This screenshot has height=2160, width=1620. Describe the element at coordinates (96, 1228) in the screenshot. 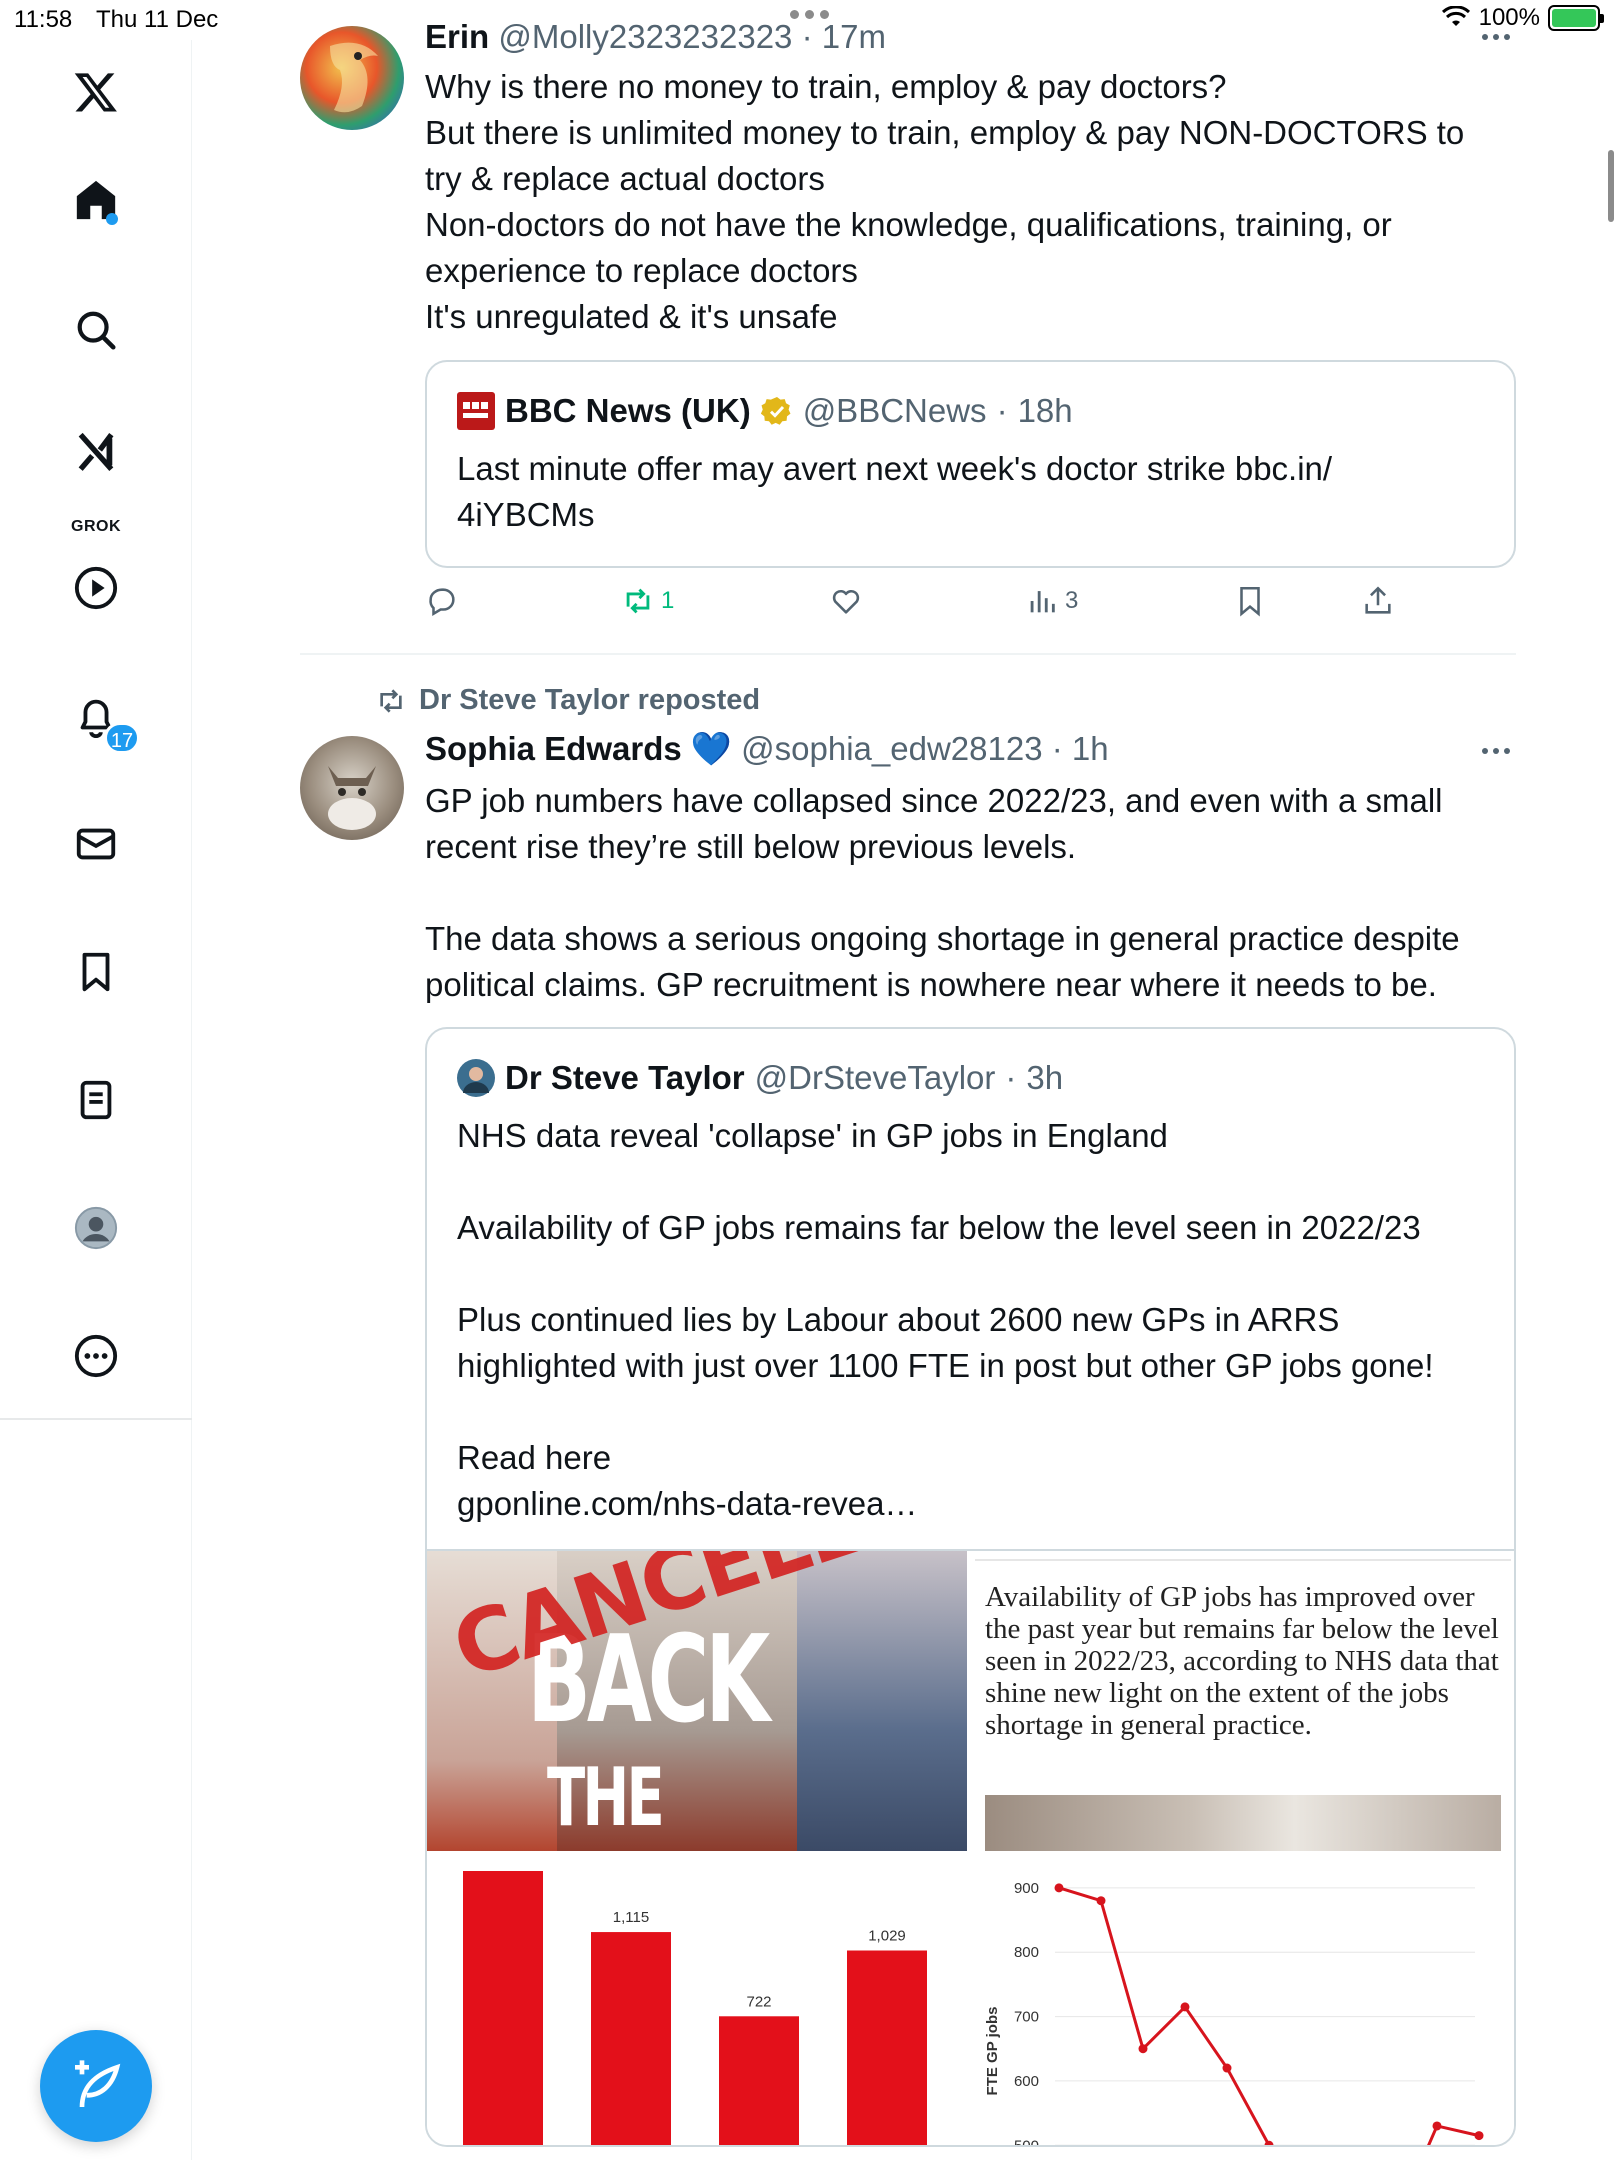

I see `profile-icon` at that location.